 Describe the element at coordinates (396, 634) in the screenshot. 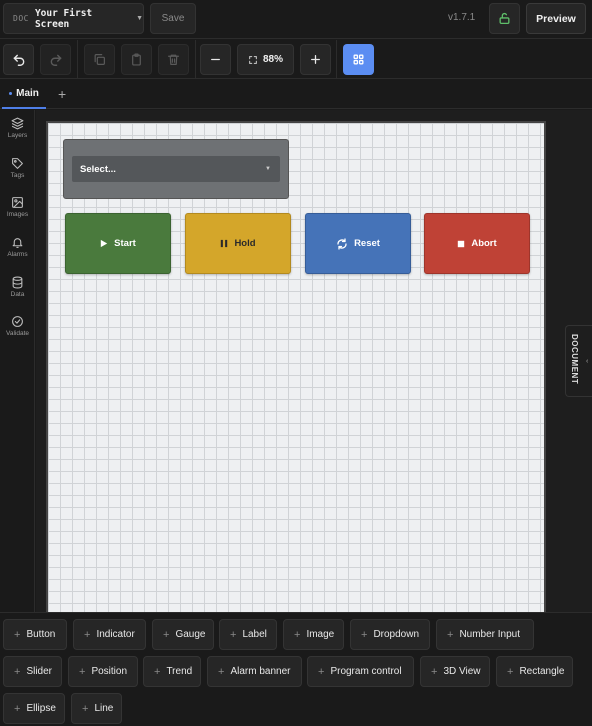

I see `palette-item-label: Dropdown` at that location.